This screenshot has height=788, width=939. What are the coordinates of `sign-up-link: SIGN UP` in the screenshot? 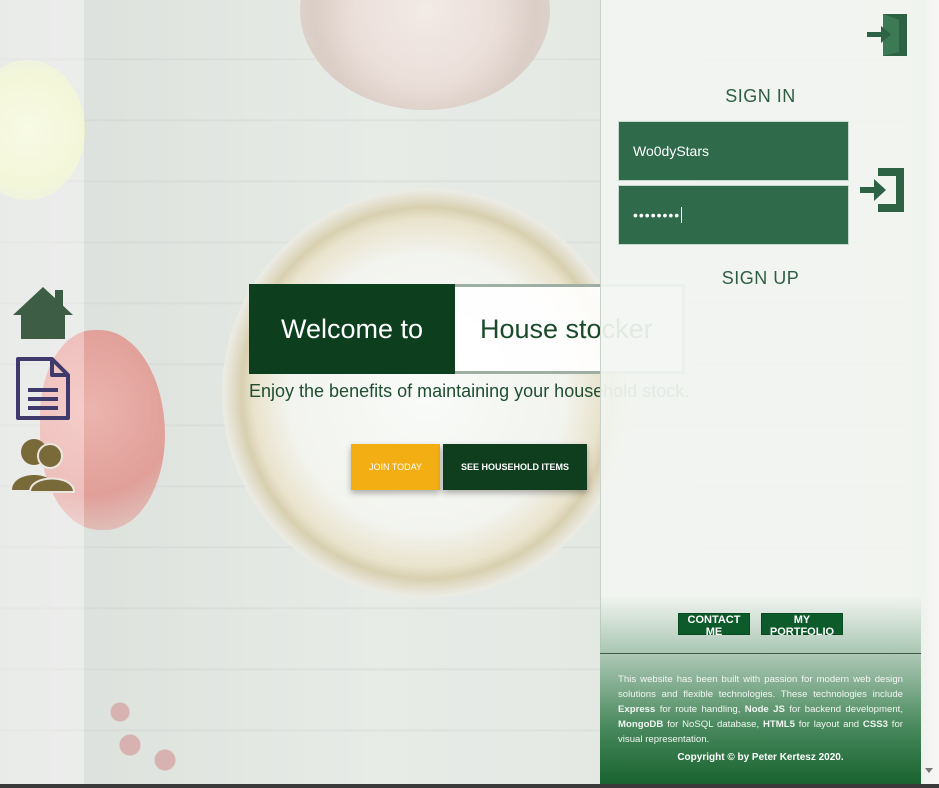 It's located at (760, 278).